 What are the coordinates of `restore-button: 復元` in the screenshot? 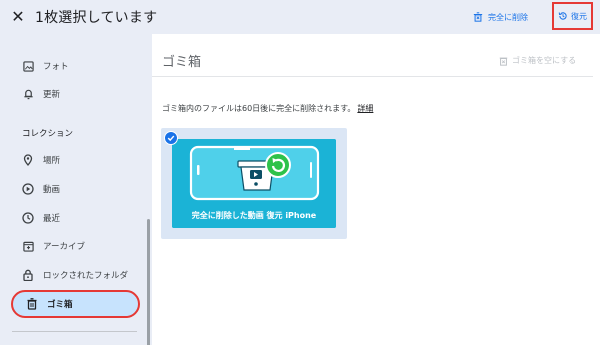 It's located at (572, 16).